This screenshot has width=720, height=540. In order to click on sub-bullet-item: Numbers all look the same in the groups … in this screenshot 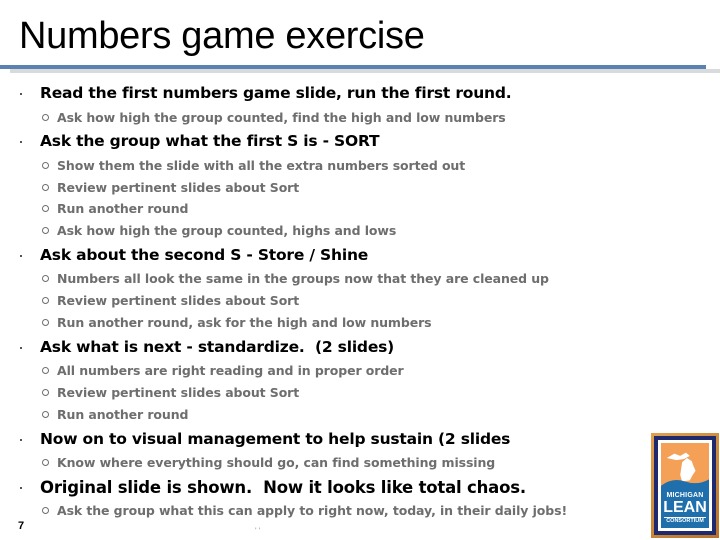, I will do `click(295, 278)`.